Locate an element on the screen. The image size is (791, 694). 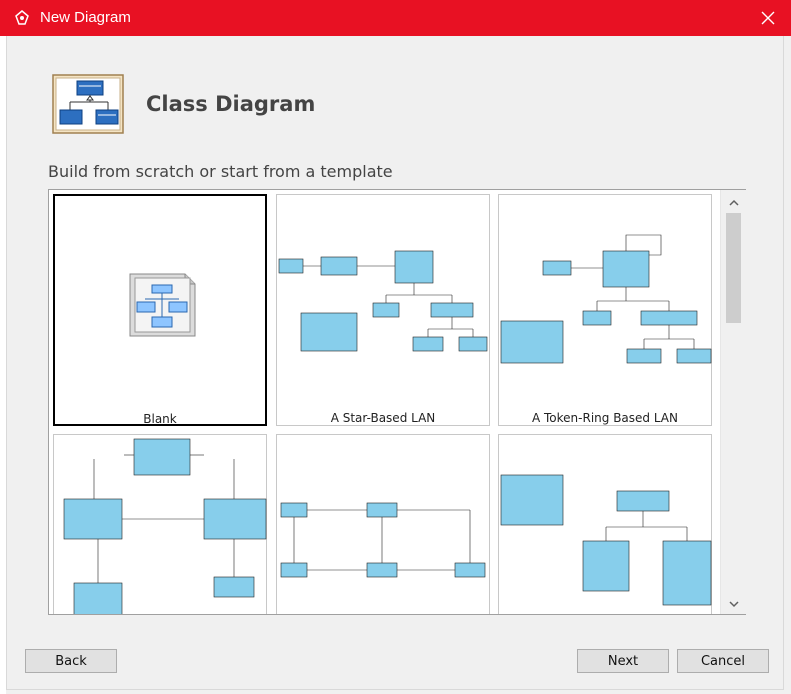
scroll-up-button is located at coordinates (733, 202).